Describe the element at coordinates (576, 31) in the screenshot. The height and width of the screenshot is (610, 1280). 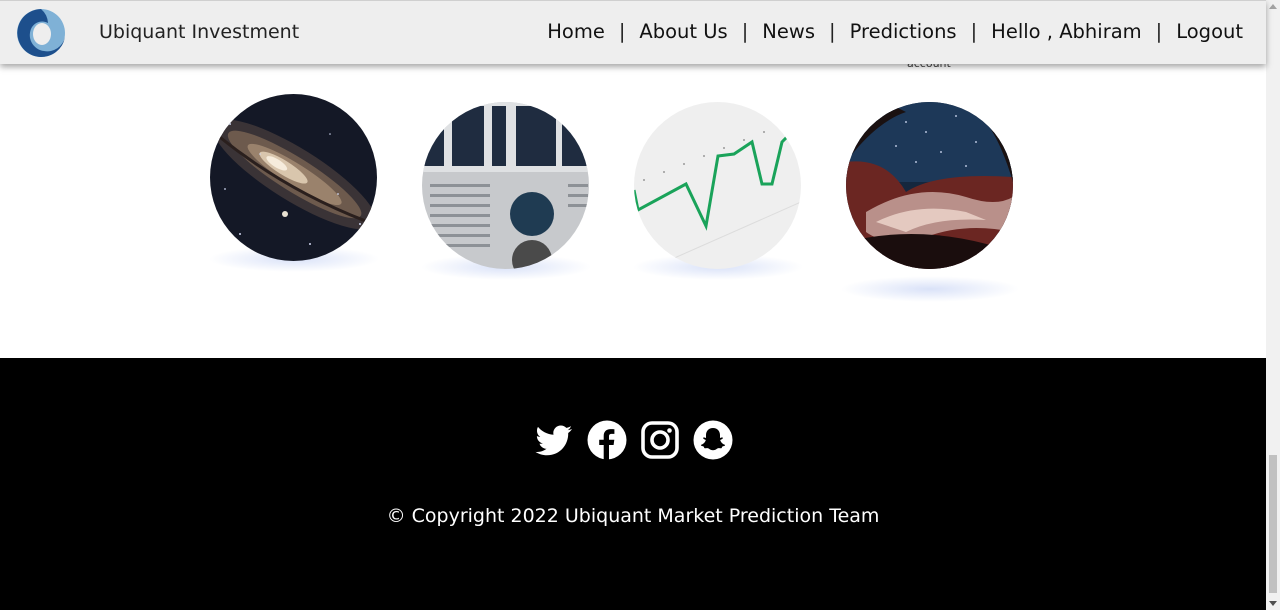
I see `nav-home: Home` at that location.